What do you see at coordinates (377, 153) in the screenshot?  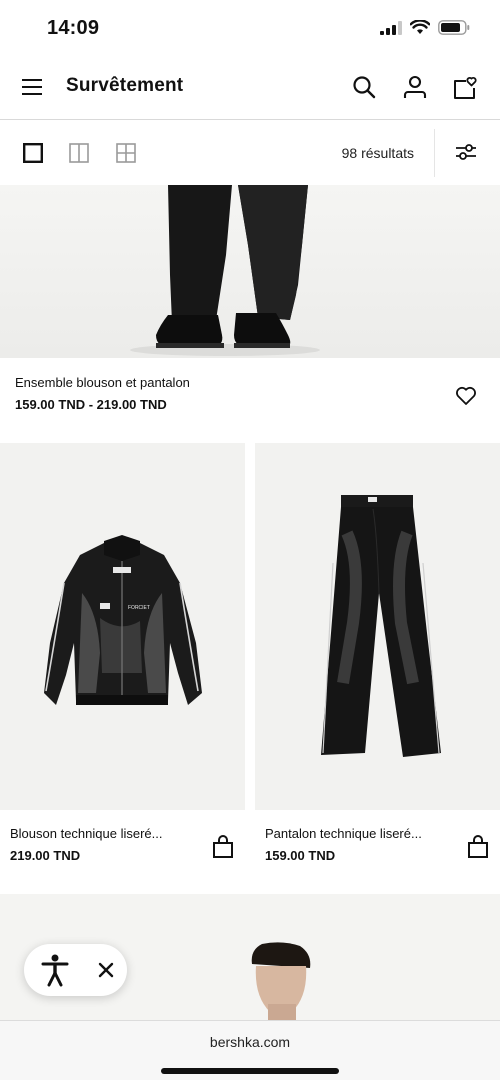 I see `results-count: 98 résultats` at bounding box center [377, 153].